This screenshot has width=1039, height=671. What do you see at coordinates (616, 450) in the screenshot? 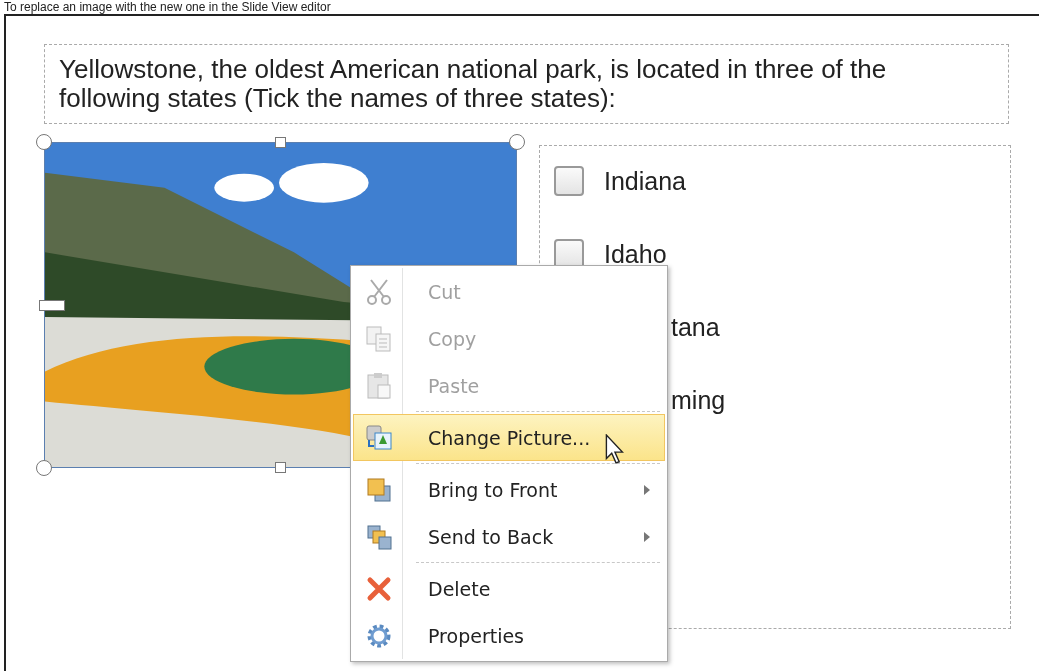
I see `mouse-pointer-icon` at bounding box center [616, 450].